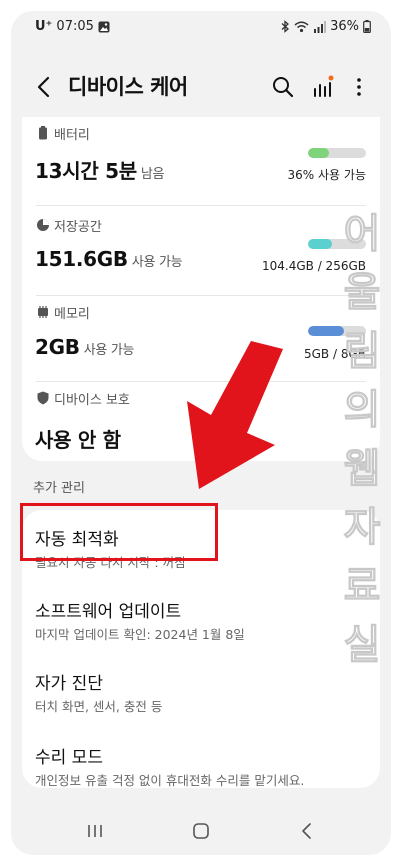  Describe the element at coordinates (75, 26) in the screenshot. I see `status-time: 07:05` at that location.